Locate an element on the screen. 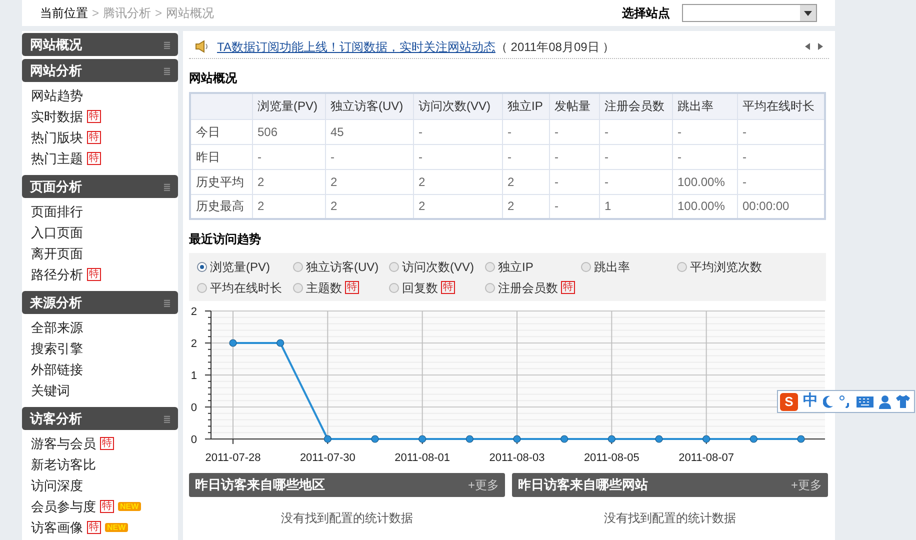  site-selector-label: 选择站点 is located at coordinates (646, 13).